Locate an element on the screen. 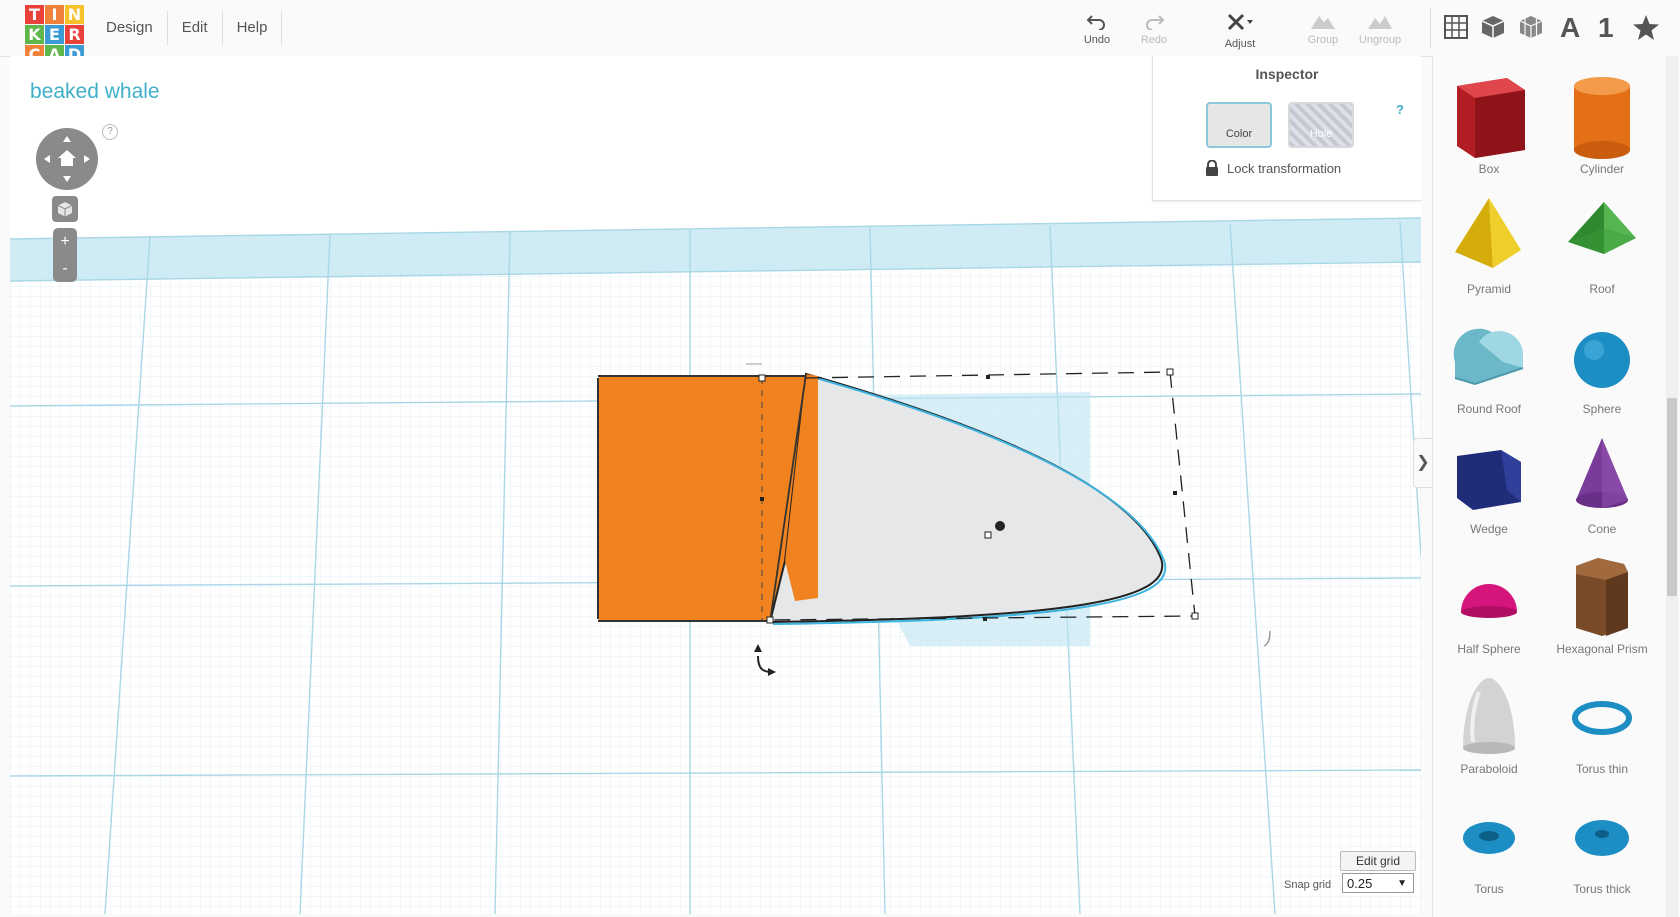  zoom-control: + - is located at coordinates (65, 255).